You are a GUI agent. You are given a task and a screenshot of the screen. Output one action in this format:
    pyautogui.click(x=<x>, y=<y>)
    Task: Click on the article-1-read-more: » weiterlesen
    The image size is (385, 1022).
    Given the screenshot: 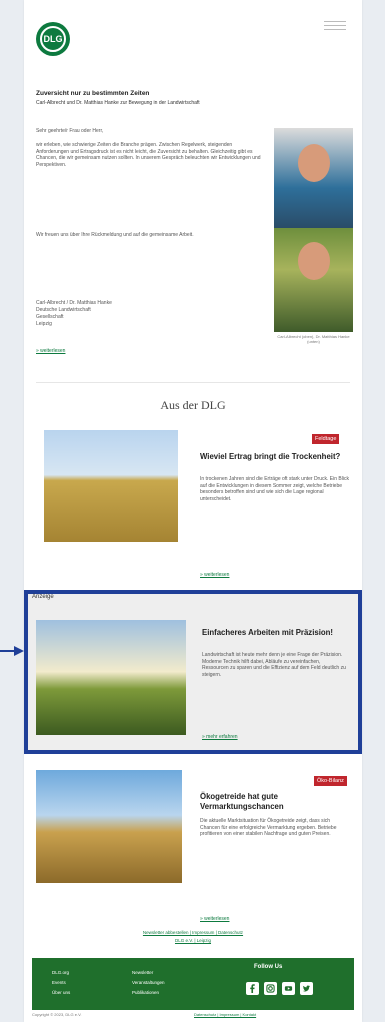 What is the action you would take?
    pyautogui.click(x=214, y=575)
    